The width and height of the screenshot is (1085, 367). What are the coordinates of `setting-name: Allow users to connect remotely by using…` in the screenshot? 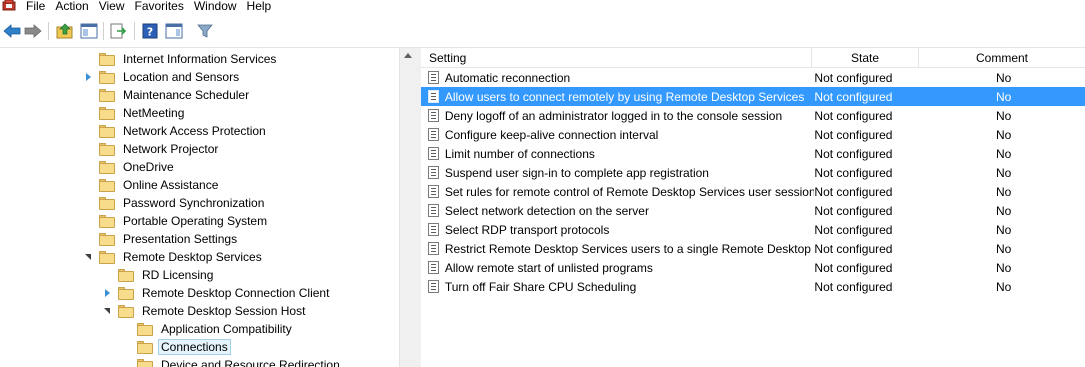 It's located at (624, 96).